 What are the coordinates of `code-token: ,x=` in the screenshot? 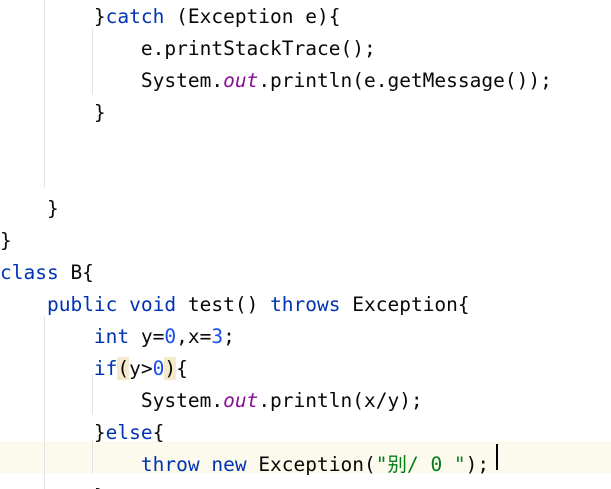 It's located at (194, 336).